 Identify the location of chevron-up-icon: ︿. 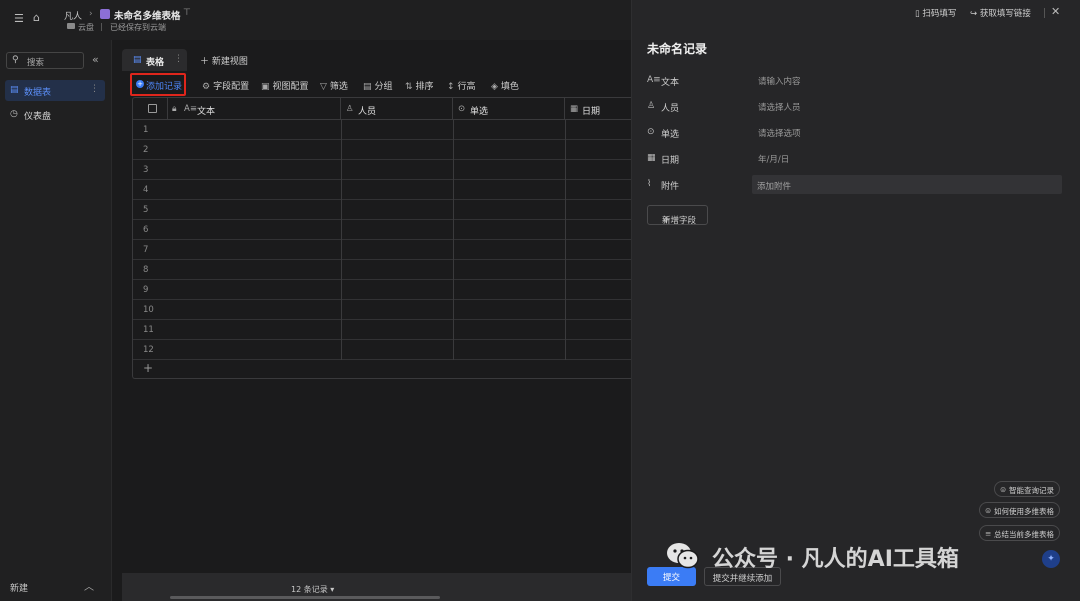
(89, 585).